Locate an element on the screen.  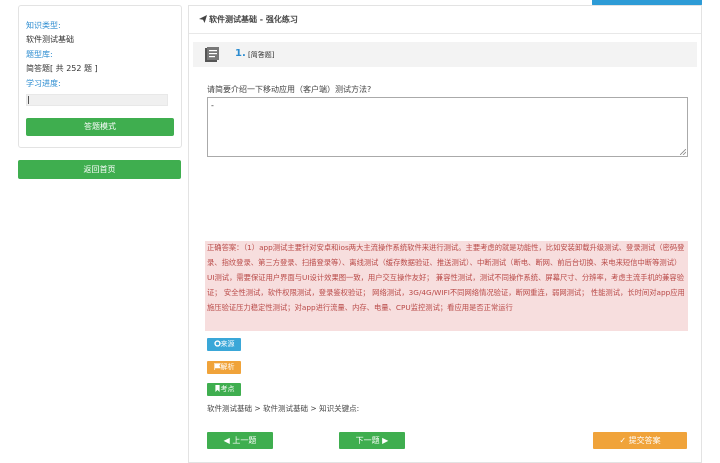
bookmark-icon is located at coordinates (217, 388).